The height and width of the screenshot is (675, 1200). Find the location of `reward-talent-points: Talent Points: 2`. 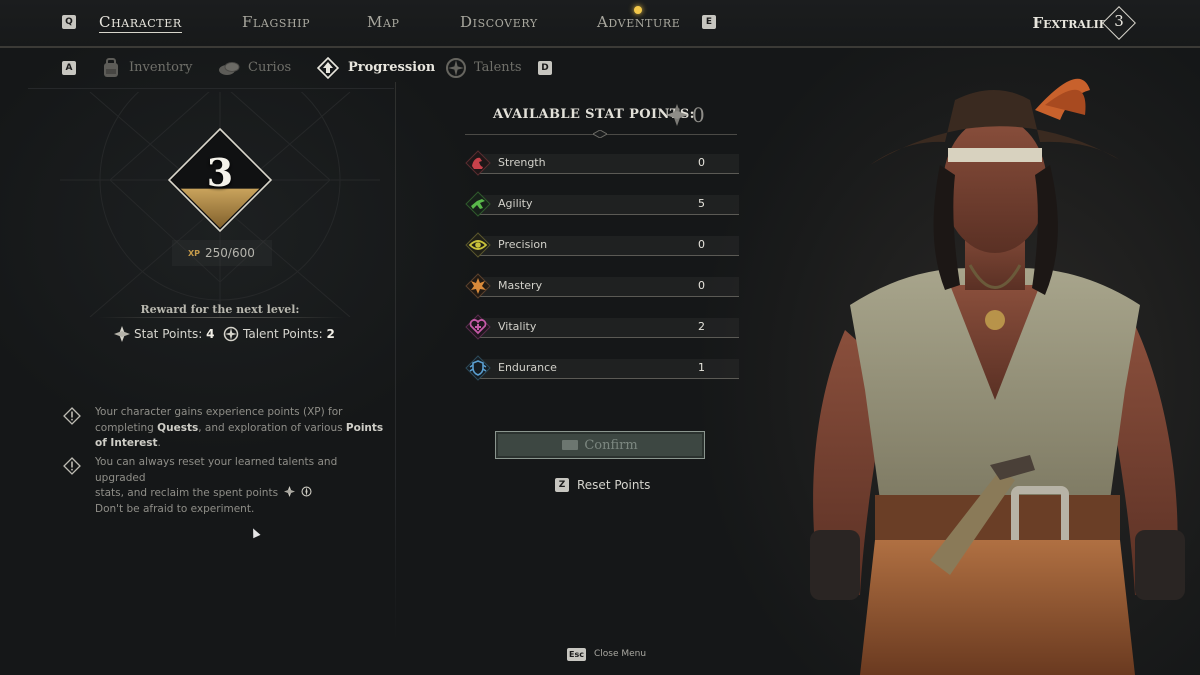

reward-talent-points: Talent Points: 2 is located at coordinates (289, 334).